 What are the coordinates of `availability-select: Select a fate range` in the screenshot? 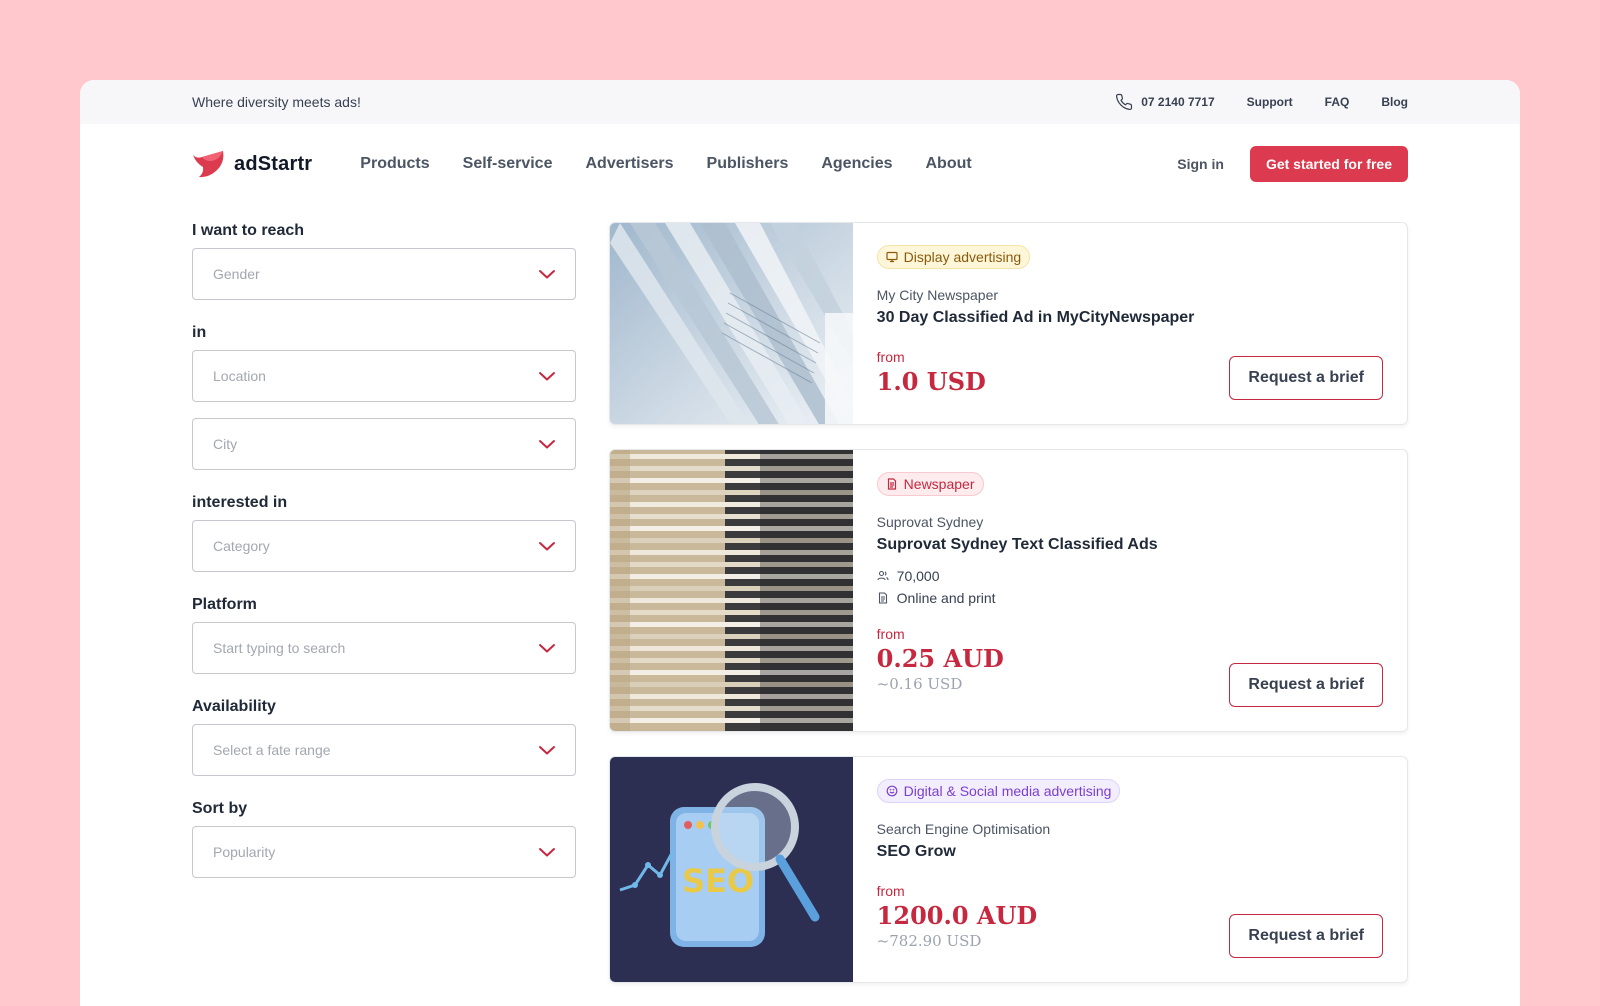 It's located at (384, 750).